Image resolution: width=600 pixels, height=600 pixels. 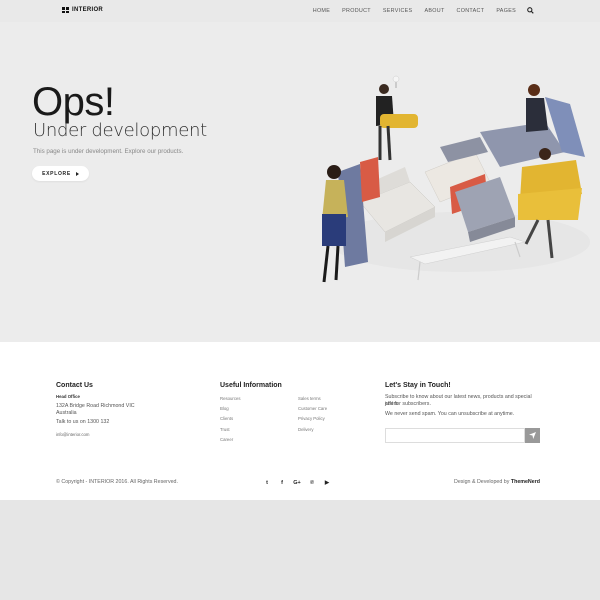 What do you see at coordinates (120, 130) in the screenshot?
I see `hero-subtitle: Under development` at bounding box center [120, 130].